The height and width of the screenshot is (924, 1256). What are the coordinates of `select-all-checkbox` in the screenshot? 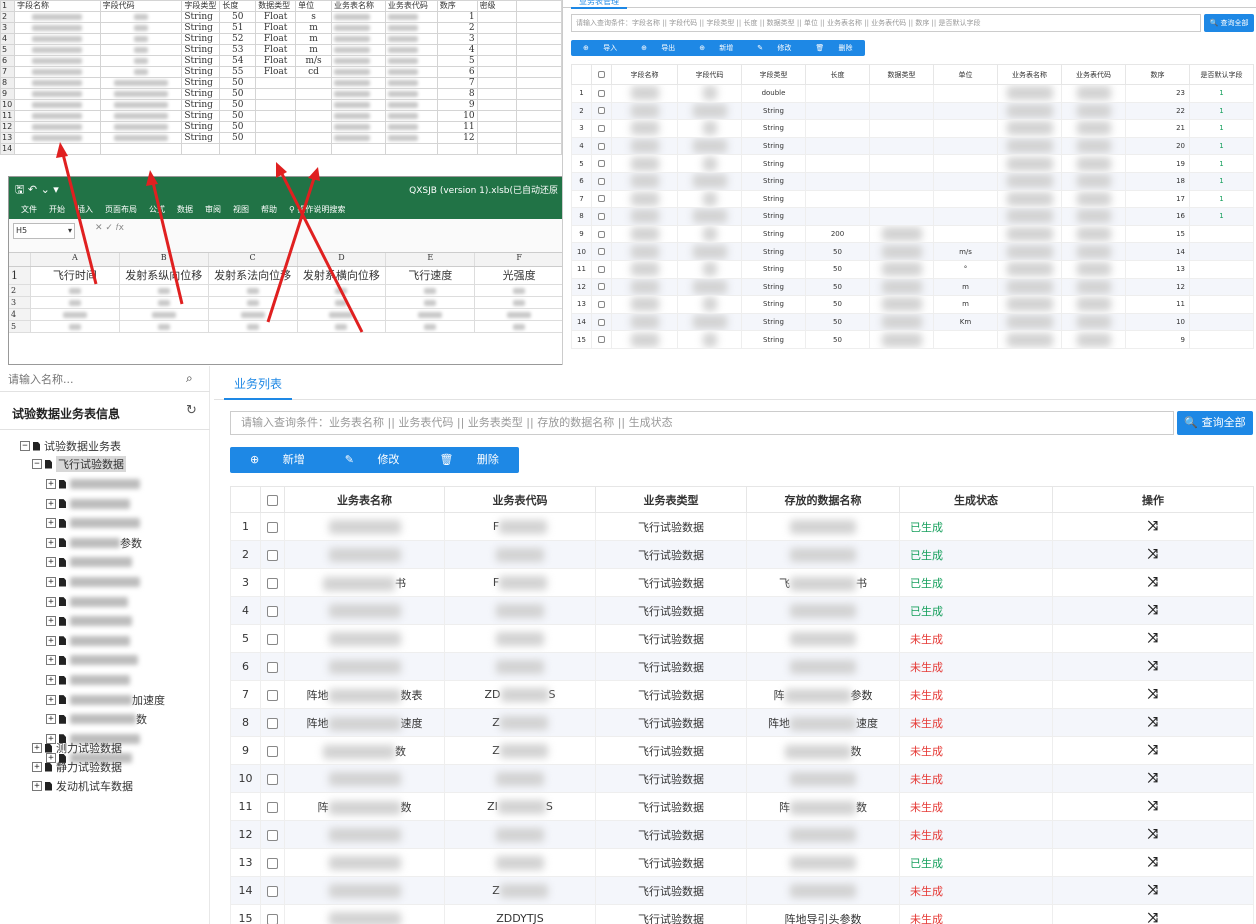 It's located at (272, 500).